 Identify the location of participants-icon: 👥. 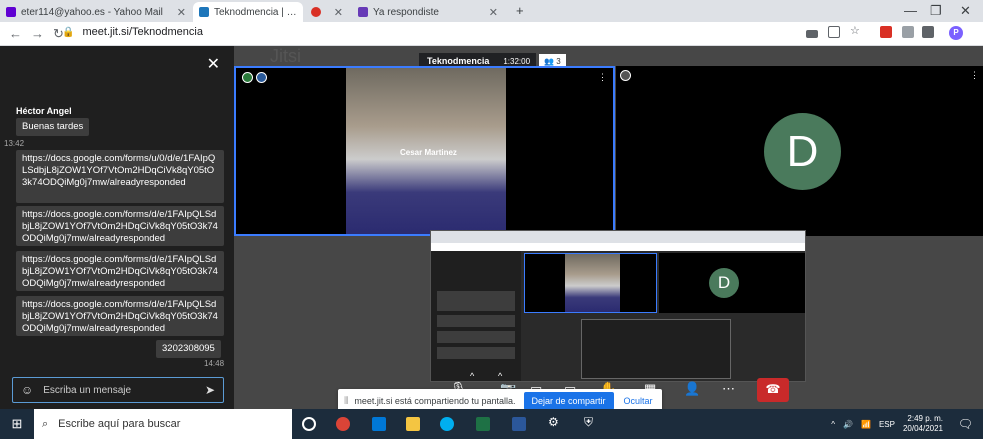
(550, 61).